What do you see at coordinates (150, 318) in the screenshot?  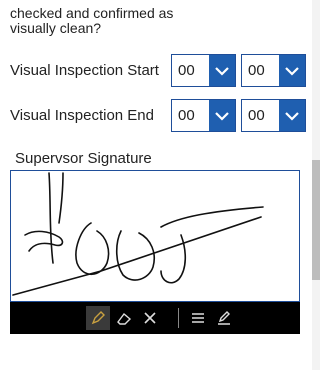 I see `clear-icon` at bounding box center [150, 318].